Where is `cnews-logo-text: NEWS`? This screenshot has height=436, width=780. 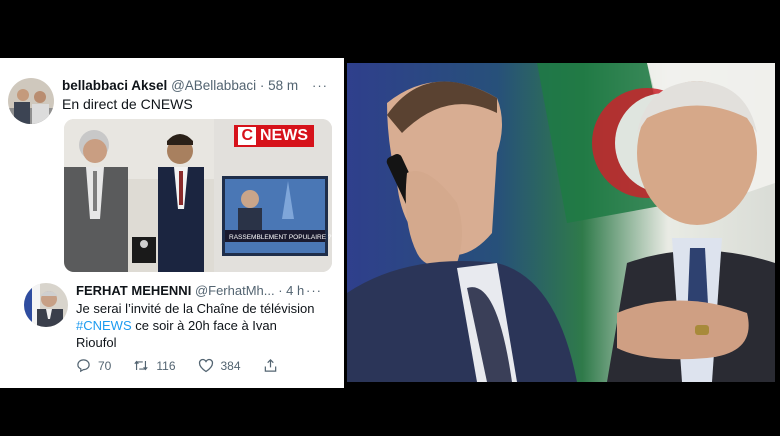 cnews-logo-text: NEWS is located at coordinates (284, 135).